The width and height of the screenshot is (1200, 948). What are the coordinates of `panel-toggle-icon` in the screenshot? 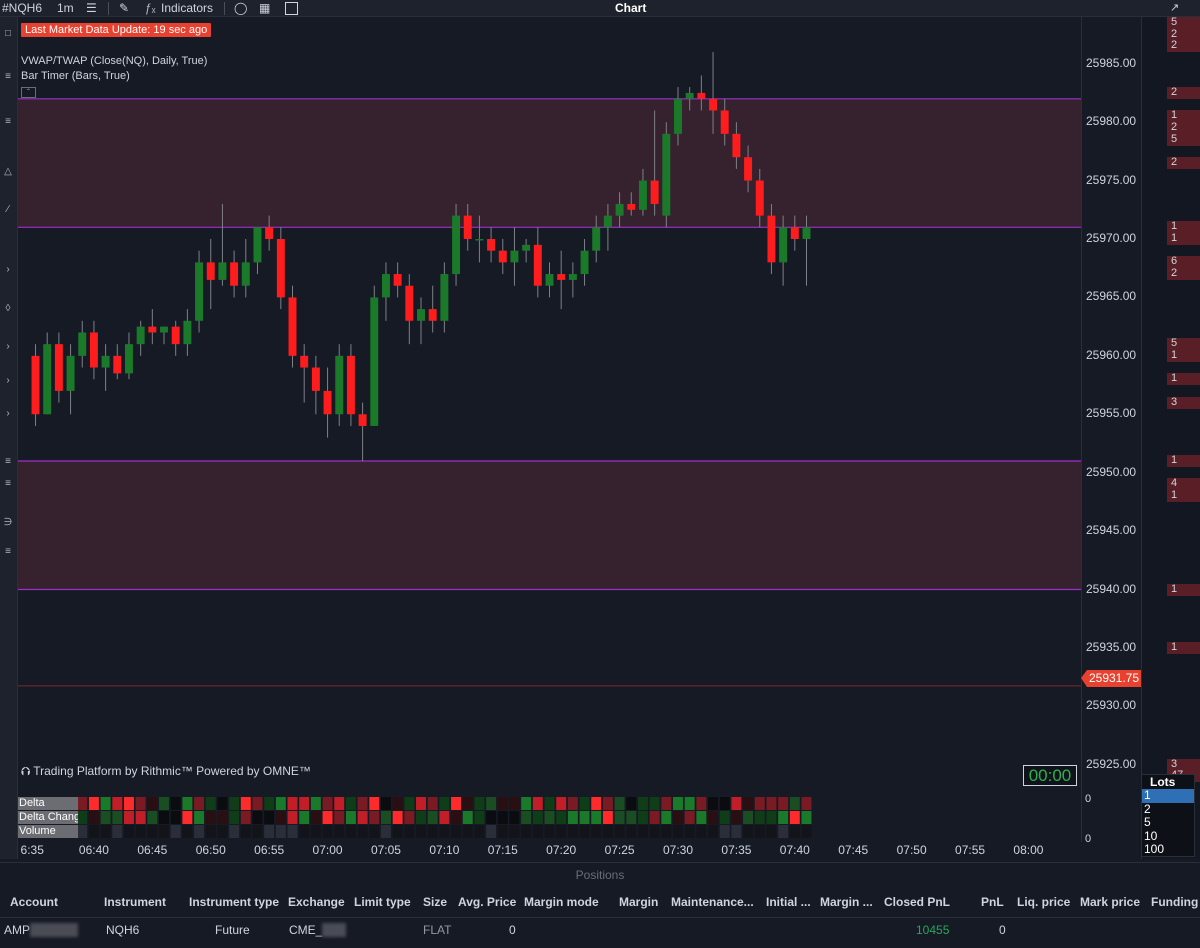 It's located at (291, 8).